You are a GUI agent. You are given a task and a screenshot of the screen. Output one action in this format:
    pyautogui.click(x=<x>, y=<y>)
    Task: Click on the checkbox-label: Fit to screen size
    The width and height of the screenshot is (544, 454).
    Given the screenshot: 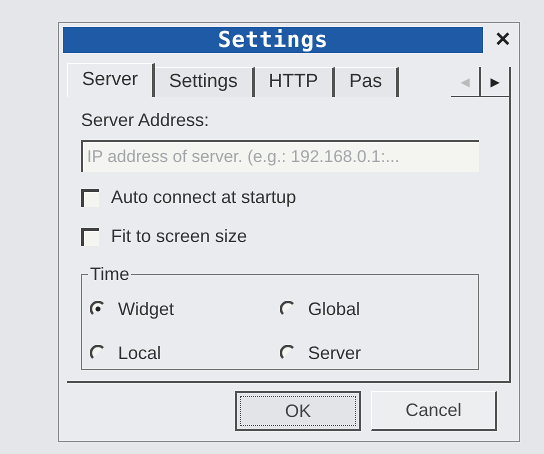 What is the action you would take?
    pyautogui.click(x=179, y=236)
    